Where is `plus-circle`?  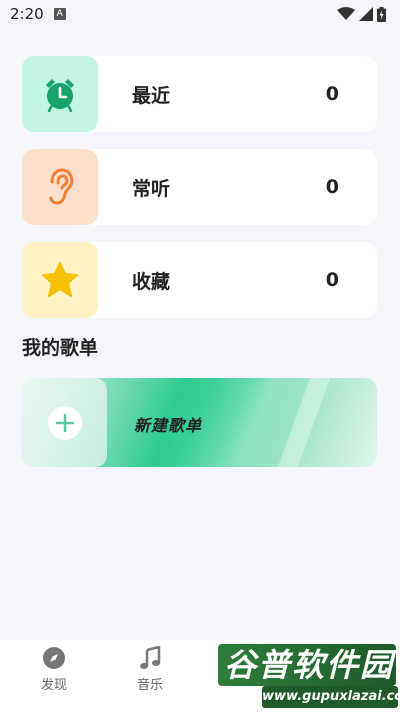
plus-circle is located at coordinates (64, 422).